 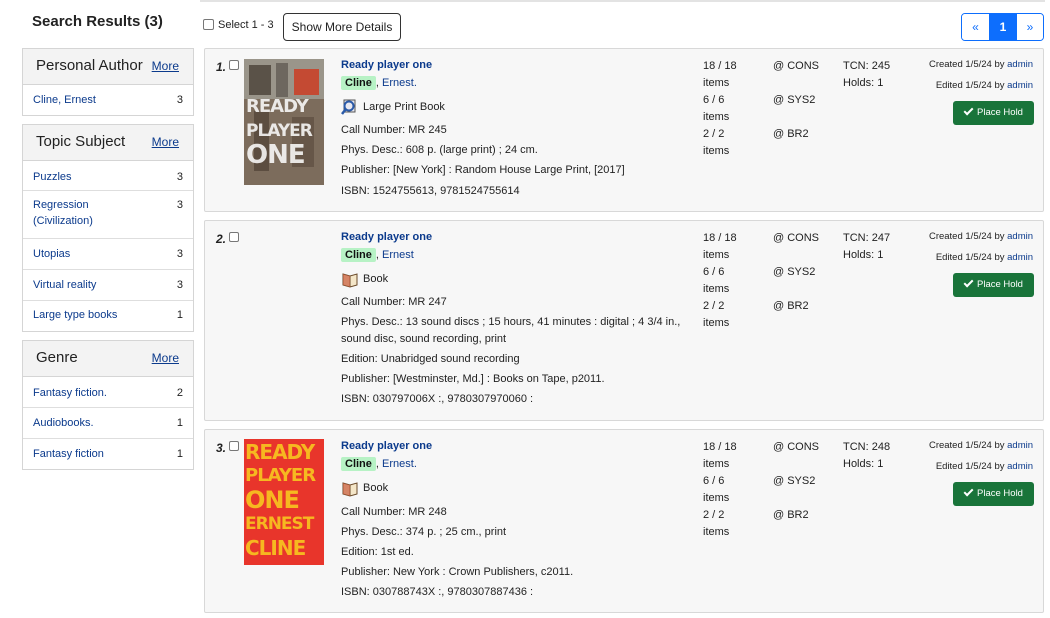 I want to click on facet-item-label: Large type books, so click(x=75, y=315).